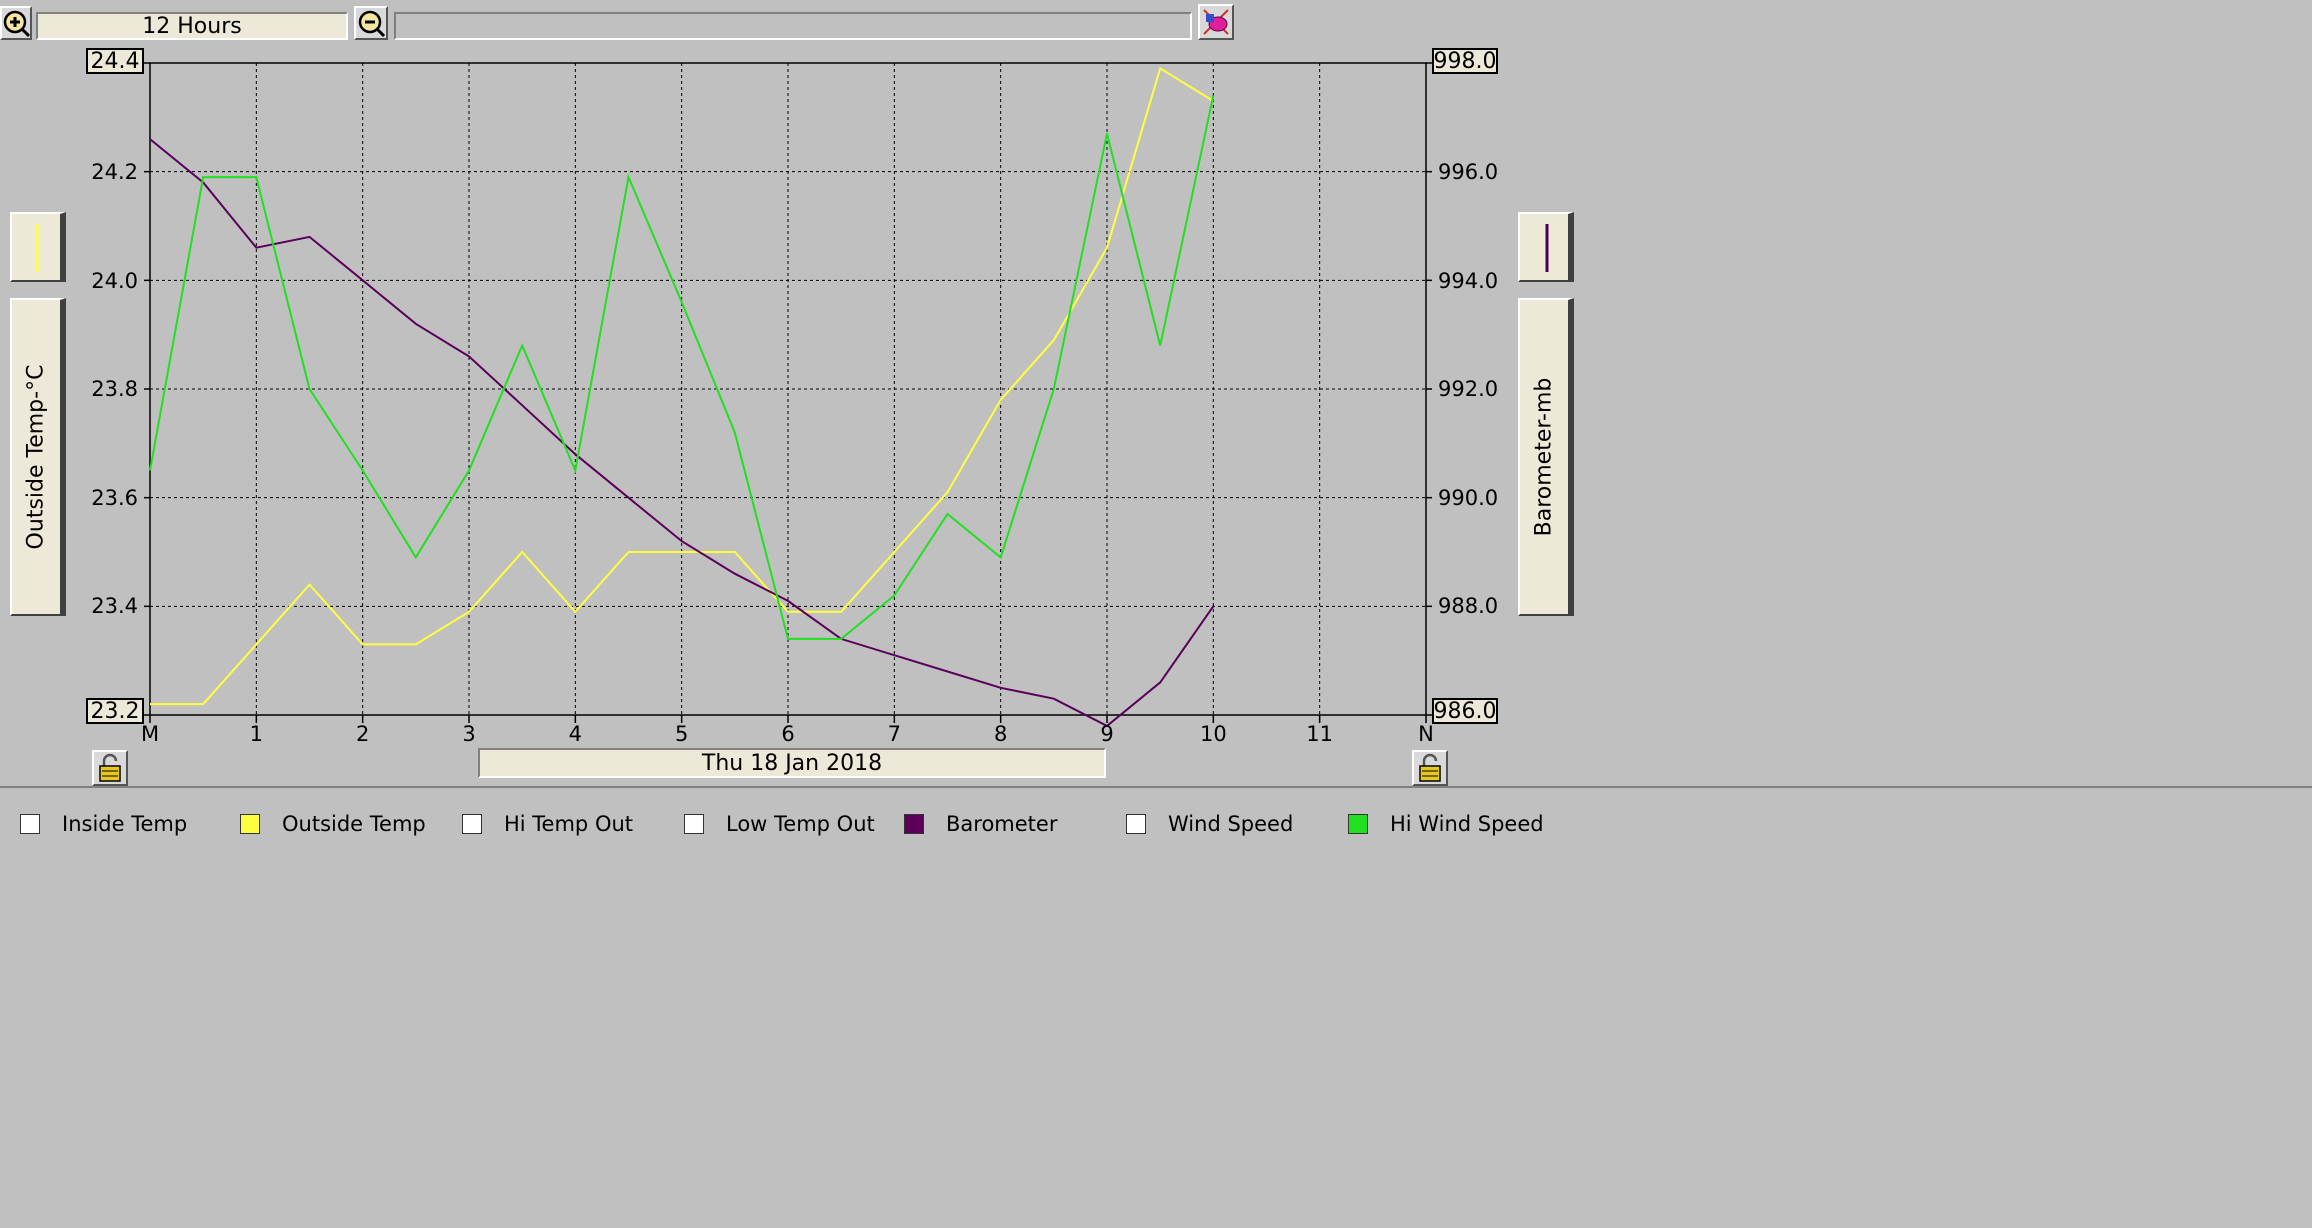  What do you see at coordinates (1002, 824) in the screenshot?
I see `legend-label: Barometer` at bounding box center [1002, 824].